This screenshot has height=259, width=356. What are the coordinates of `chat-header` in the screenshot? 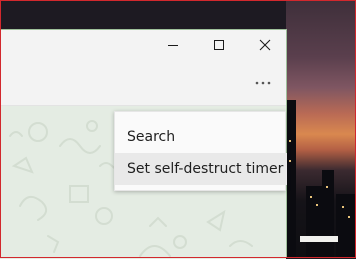 It's located at (143, 83).